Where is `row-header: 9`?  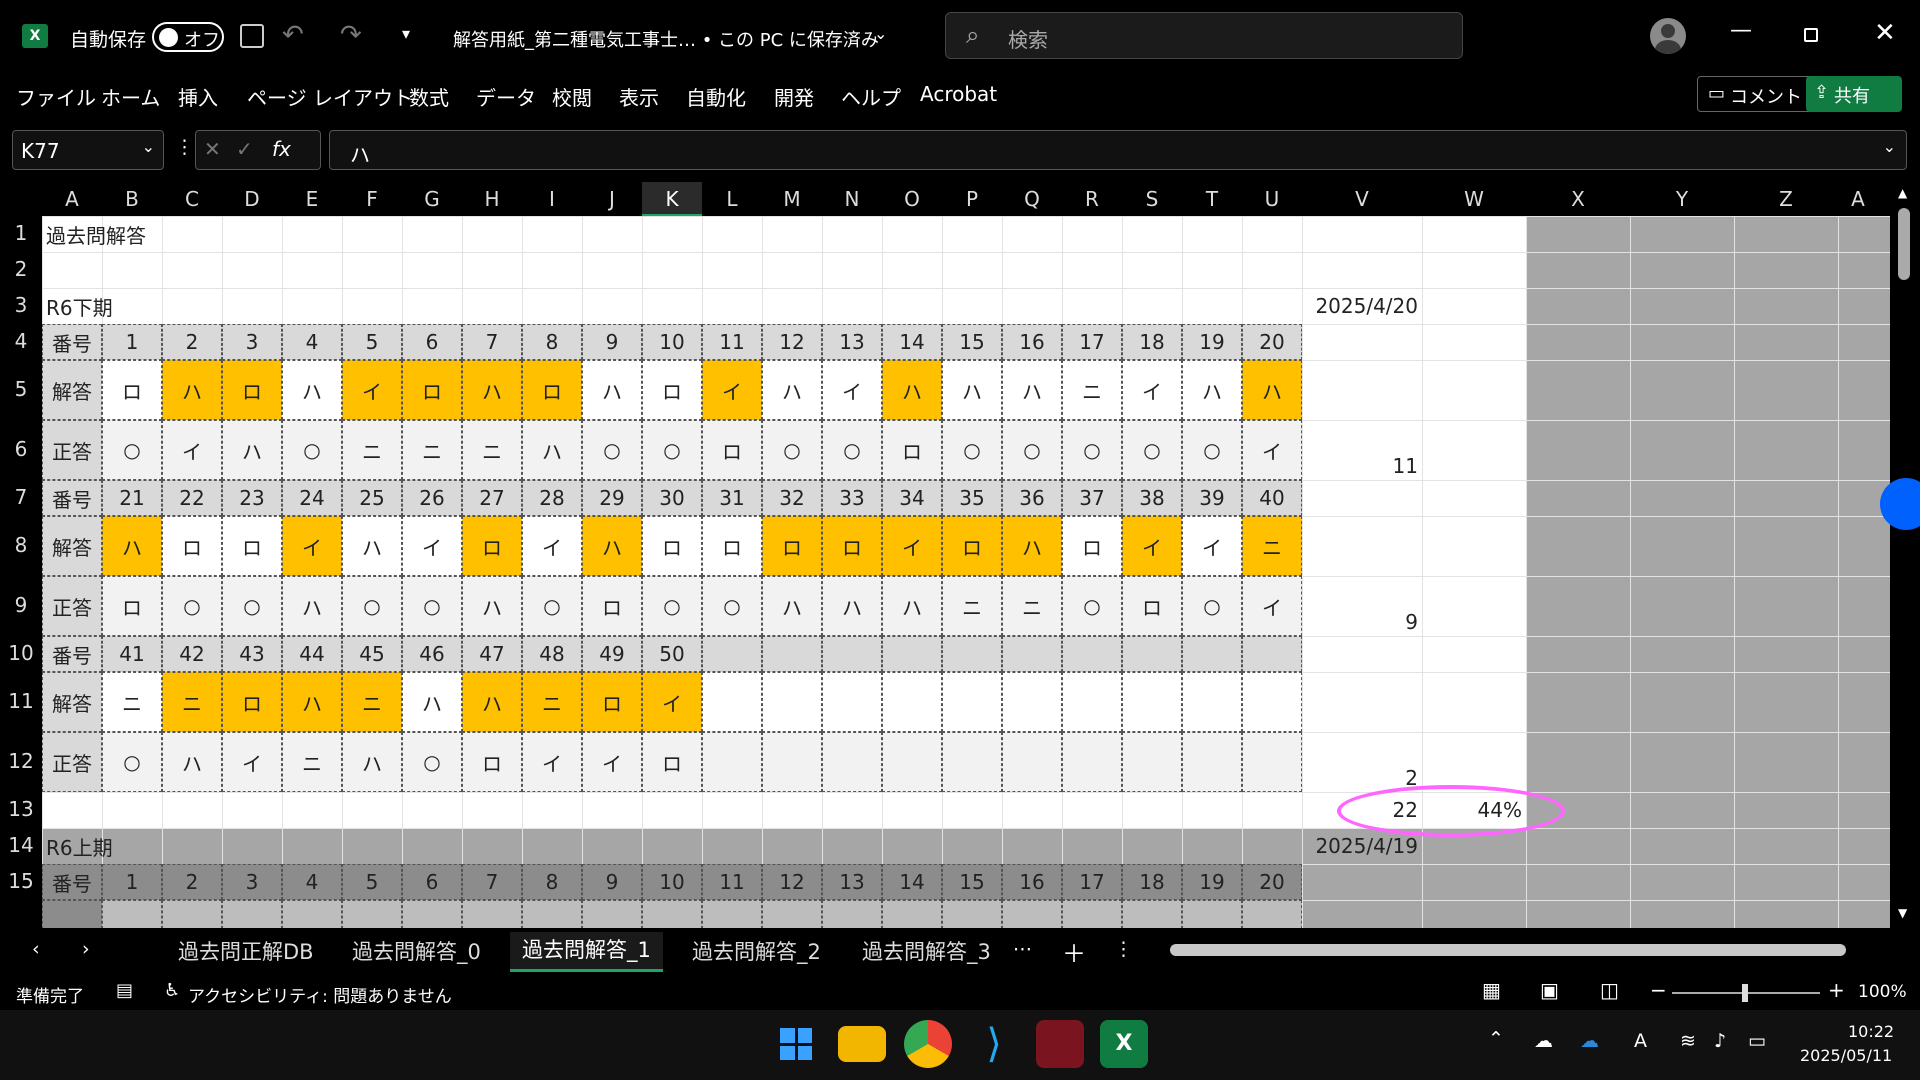 row-header: 9 is located at coordinates (21, 605).